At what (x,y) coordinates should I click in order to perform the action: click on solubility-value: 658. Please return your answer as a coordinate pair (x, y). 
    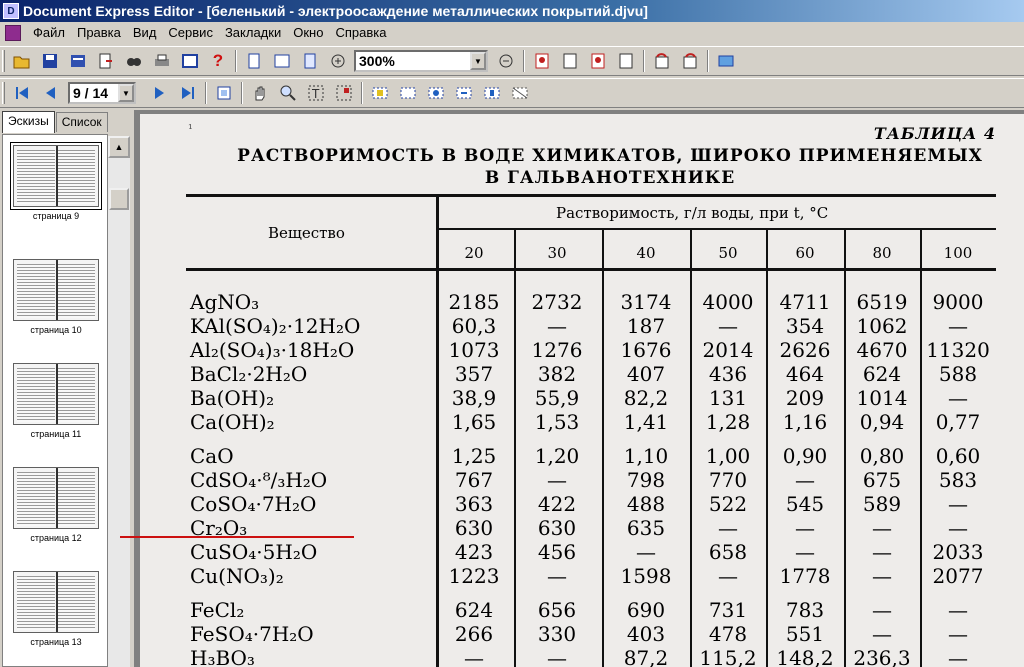
    Looking at the image, I should click on (728, 552).